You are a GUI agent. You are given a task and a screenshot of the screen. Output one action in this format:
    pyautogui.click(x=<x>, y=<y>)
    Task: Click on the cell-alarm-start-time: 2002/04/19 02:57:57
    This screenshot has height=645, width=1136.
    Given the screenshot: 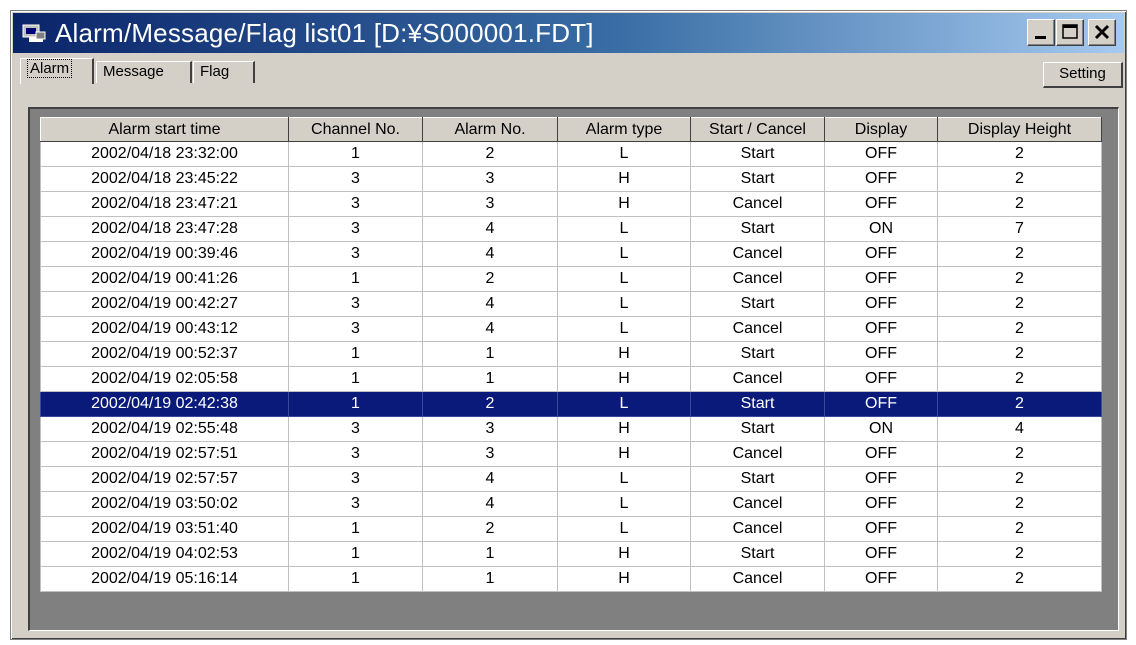 What is the action you would take?
    pyautogui.click(x=164, y=479)
    